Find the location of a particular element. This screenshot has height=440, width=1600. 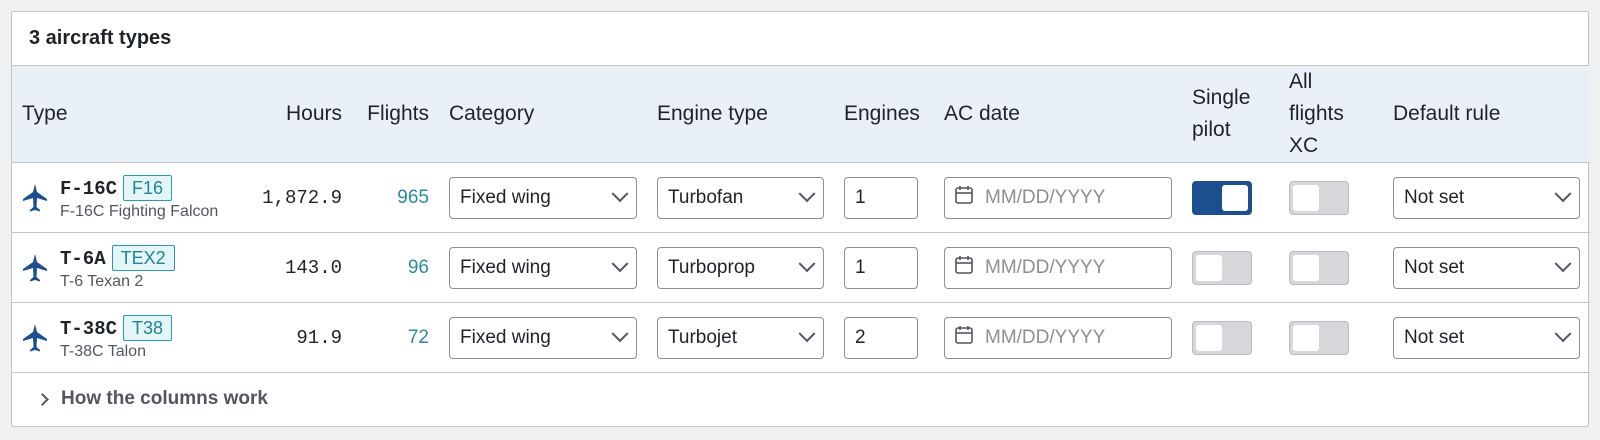

type-cell: F-16C F16 F-16C Fighting Falcon is located at coordinates (132, 197).